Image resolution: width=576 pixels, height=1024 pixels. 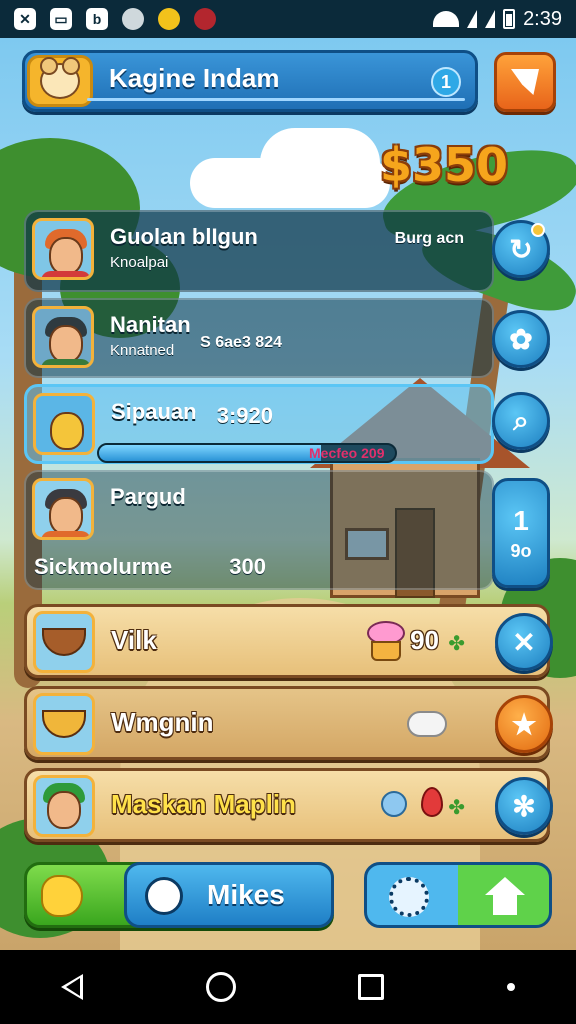 I want to click on level-number: 1, so click(x=521, y=520).